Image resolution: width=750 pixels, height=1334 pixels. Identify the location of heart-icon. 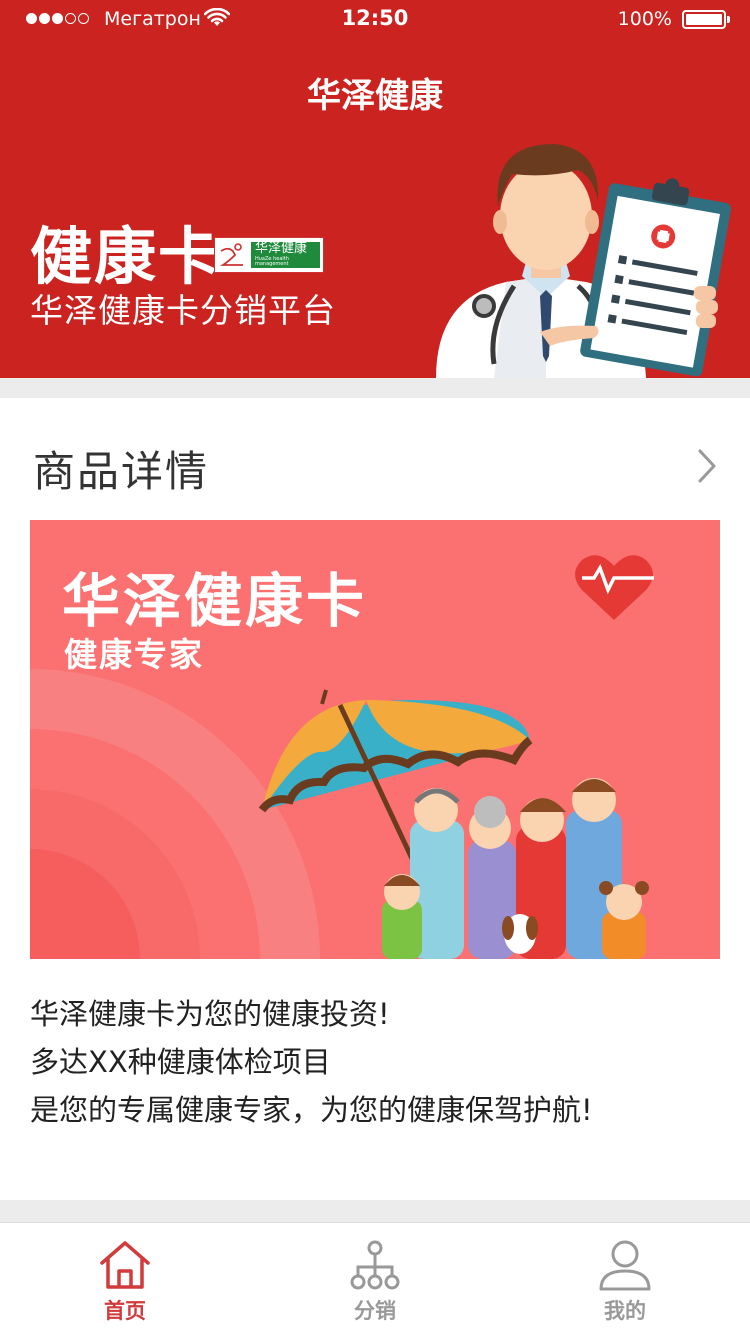
(614, 587).